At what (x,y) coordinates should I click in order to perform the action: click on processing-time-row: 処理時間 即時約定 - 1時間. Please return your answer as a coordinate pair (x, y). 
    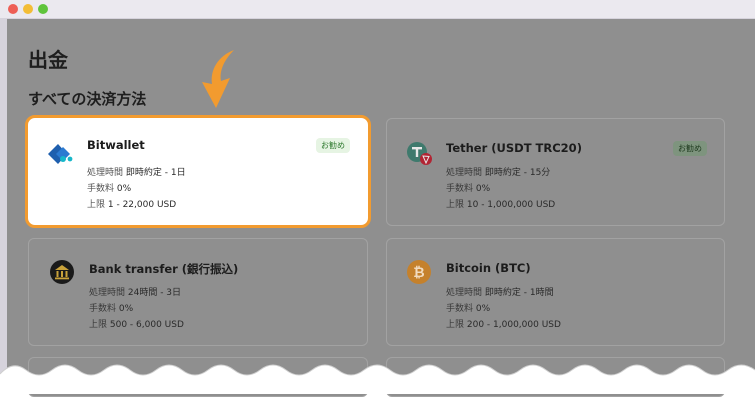
    Looking at the image, I should click on (500, 291).